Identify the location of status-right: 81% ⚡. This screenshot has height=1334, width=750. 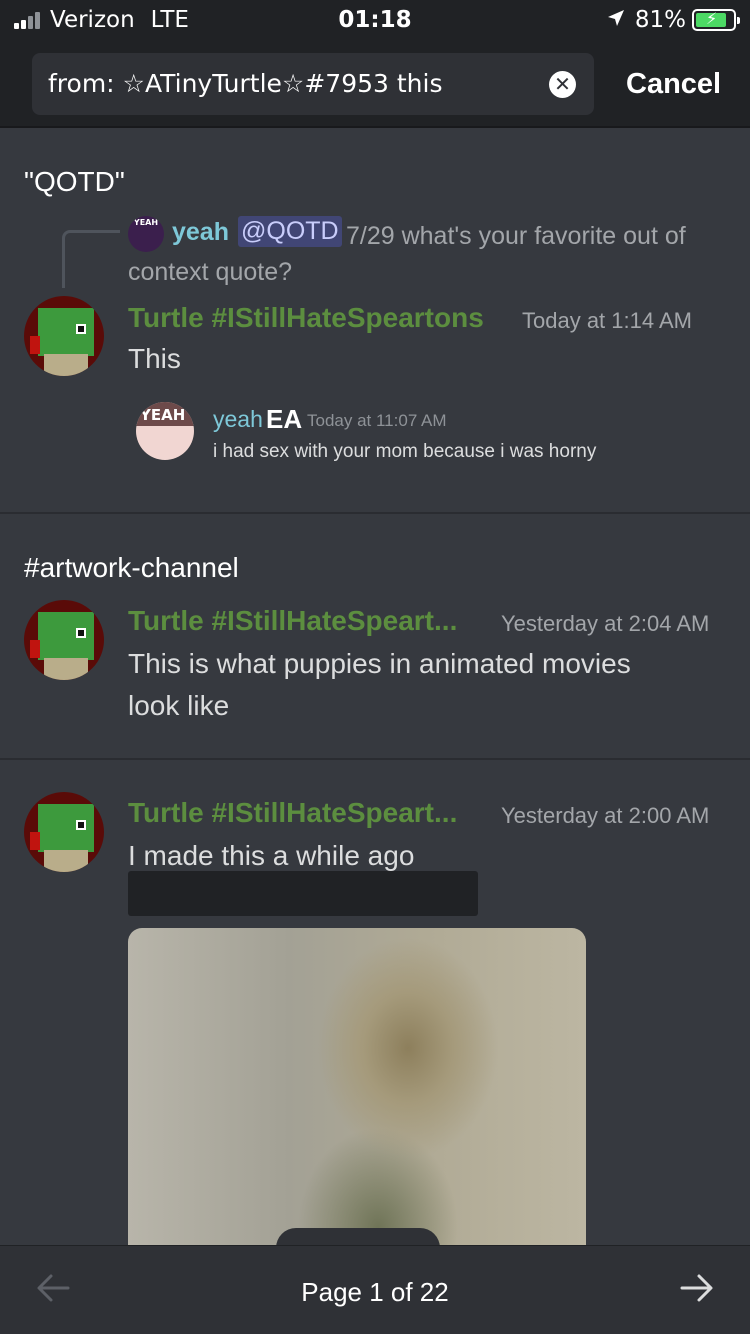
(673, 20).